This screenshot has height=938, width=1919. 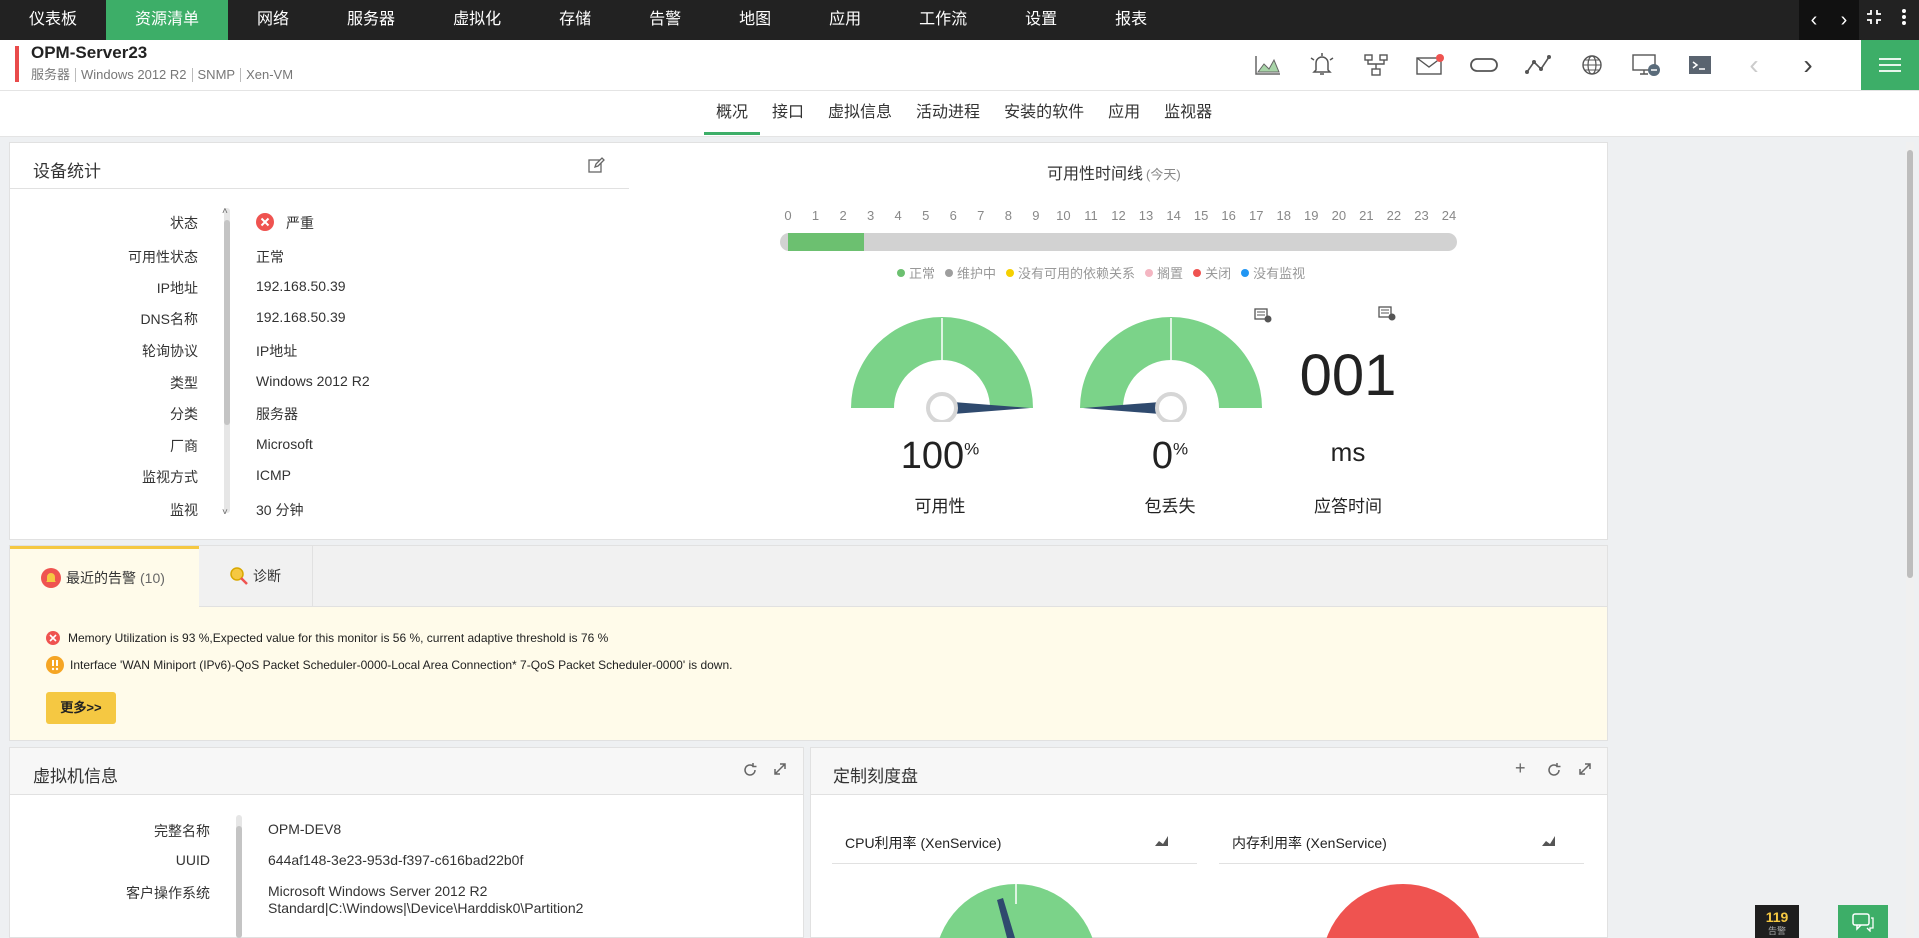 What do you see at coordinates (104, 576) in the screenshot?
I see `tab-recent-alarms: 最近的告警 (10)` at bounding box center [104, 576].